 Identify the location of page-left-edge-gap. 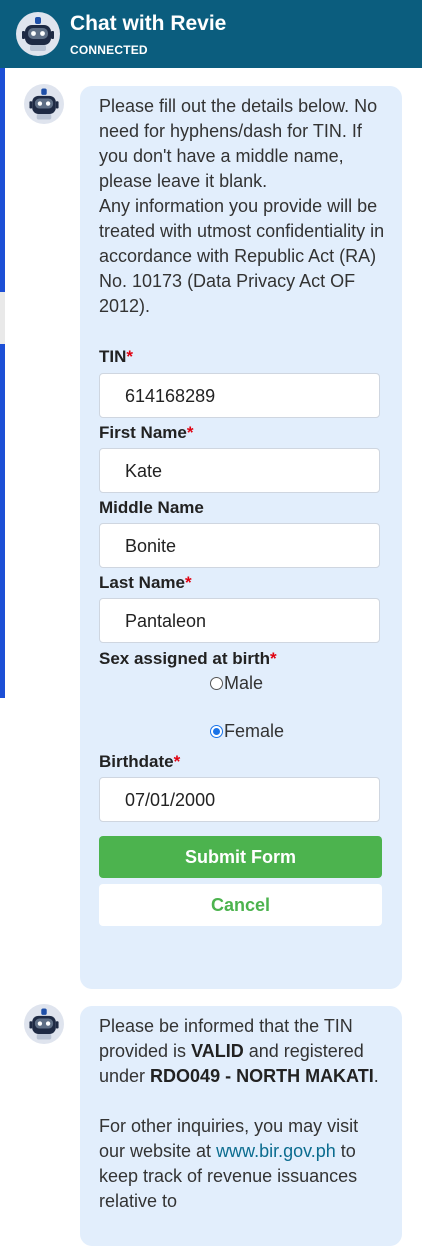
(2, 318).